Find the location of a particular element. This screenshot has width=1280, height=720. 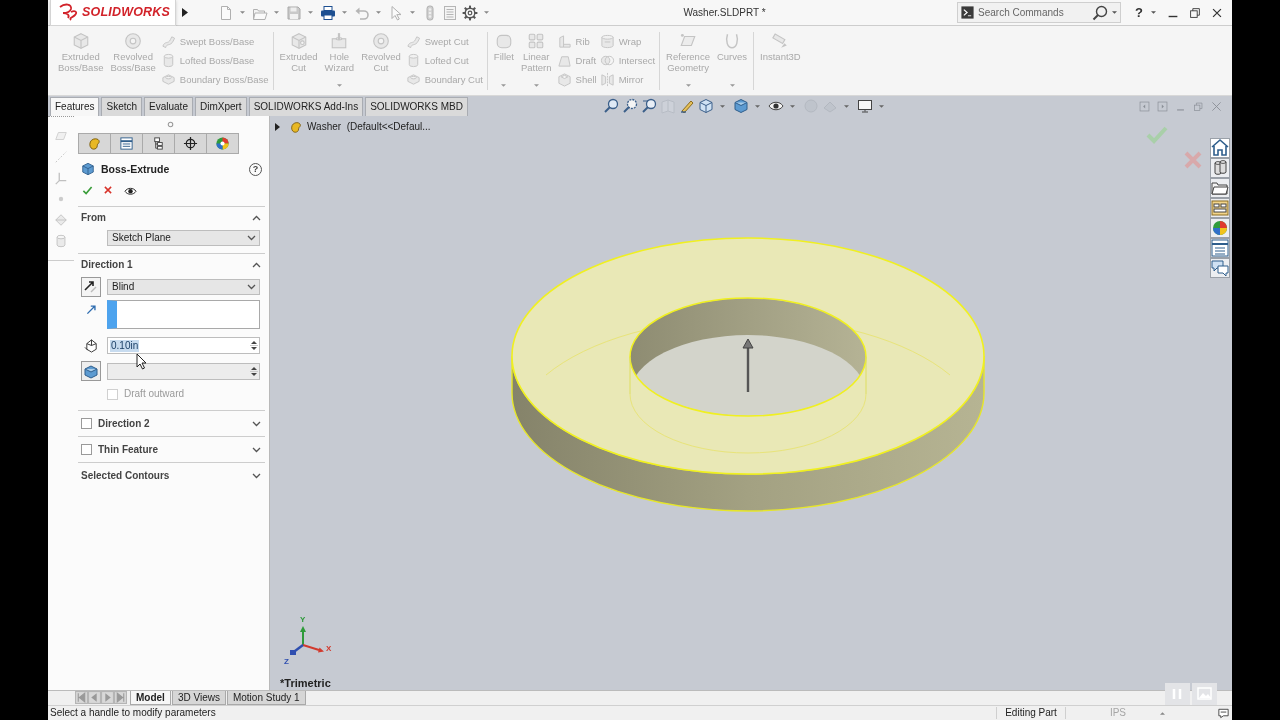

dropdown-field: Blind is located at coordinates (183, 287).